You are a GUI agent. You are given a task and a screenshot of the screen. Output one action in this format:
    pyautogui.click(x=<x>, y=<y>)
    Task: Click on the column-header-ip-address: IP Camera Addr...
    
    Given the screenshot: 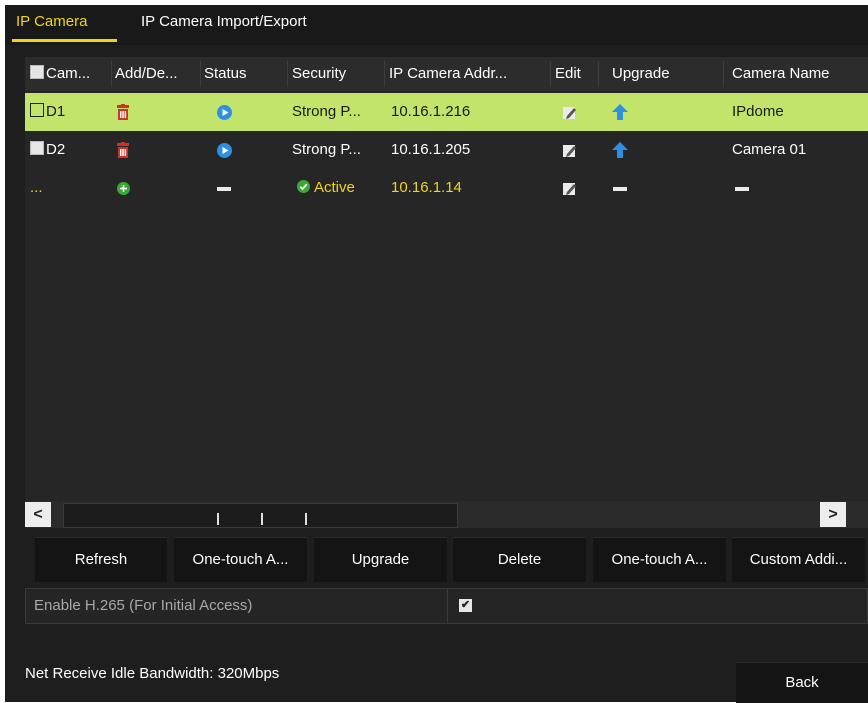 What is the action you would take?
    pyautogui.click(x=469, y=74)
    